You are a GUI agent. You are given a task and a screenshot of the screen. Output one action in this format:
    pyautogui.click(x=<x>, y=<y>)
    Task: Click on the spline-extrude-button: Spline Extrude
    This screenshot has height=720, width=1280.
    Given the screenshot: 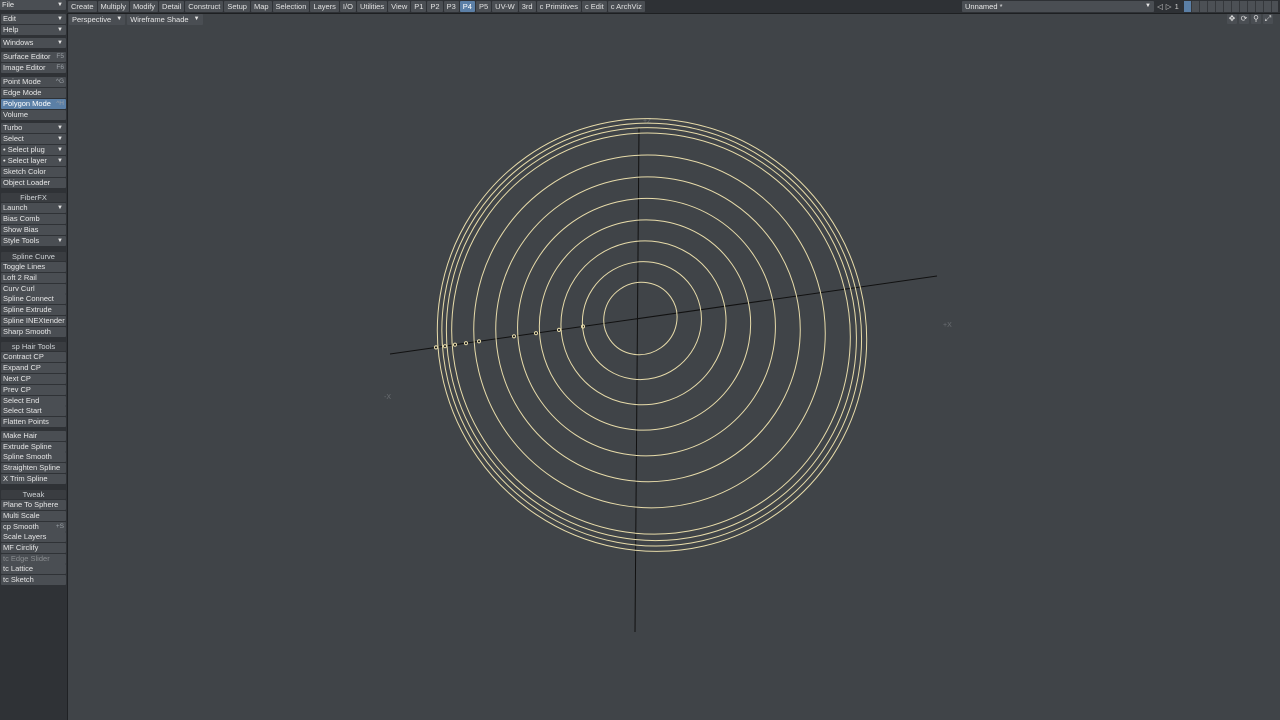 What is the action you would take?
    pyautogui.click(x=33, y=310)
    